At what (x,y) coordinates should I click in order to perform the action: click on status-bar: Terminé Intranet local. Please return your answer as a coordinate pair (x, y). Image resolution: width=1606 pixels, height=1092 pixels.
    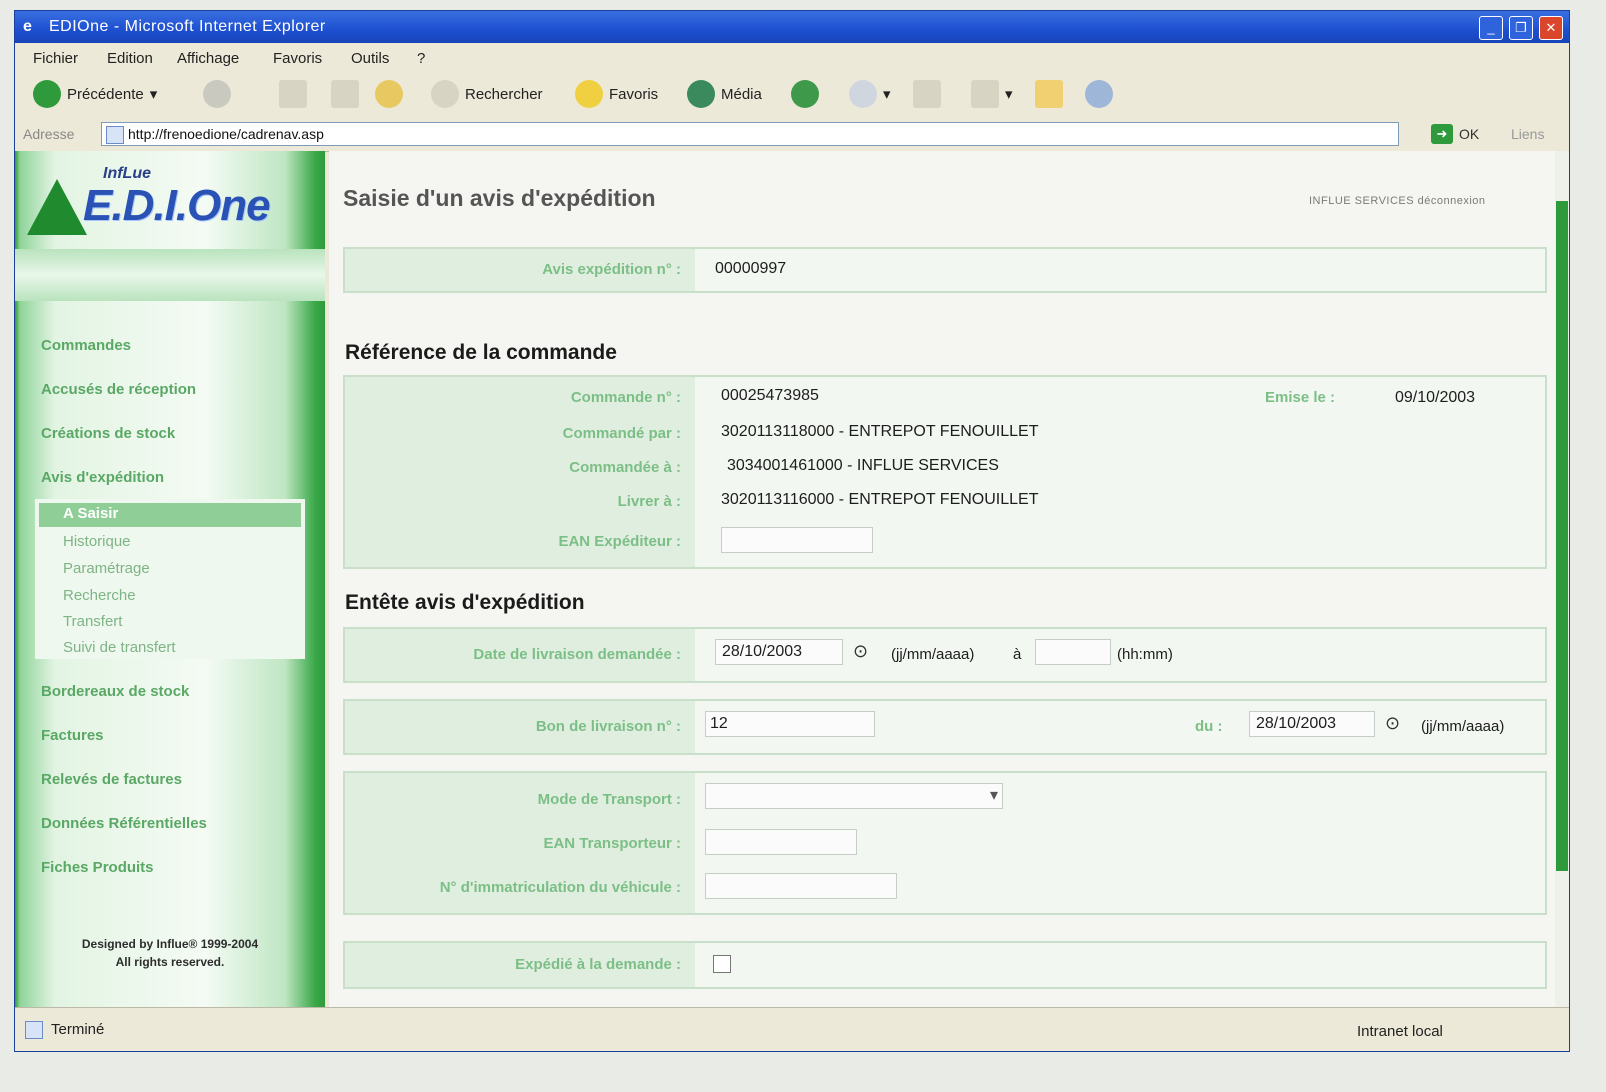
    Looking at the image, I should click on (792, 1029).